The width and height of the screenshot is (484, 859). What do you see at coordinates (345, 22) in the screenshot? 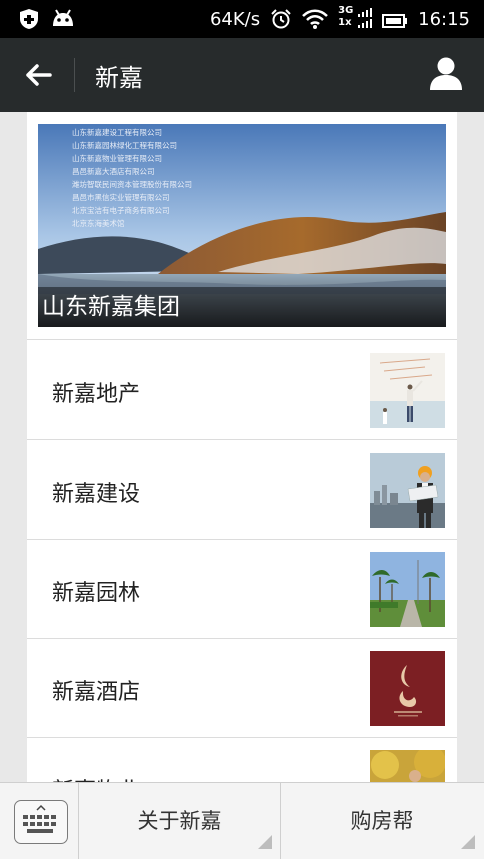
I see `network-type-bottom: 1x` at bounding box center [345, 22].